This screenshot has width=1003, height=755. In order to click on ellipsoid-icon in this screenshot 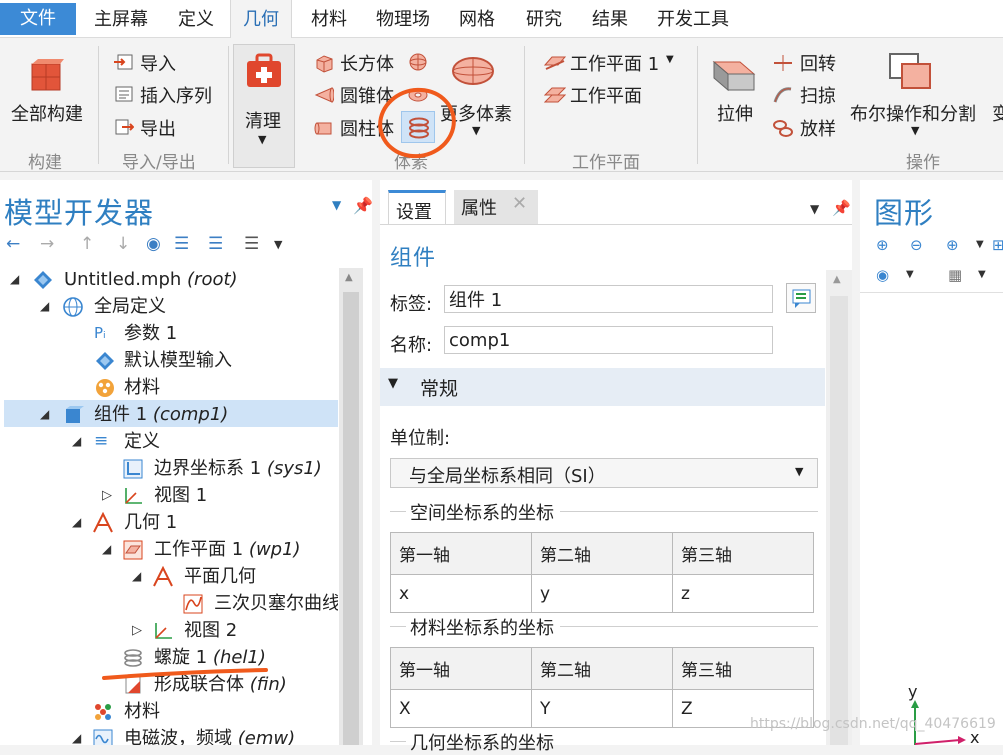, I will do `click(473, 71)`.